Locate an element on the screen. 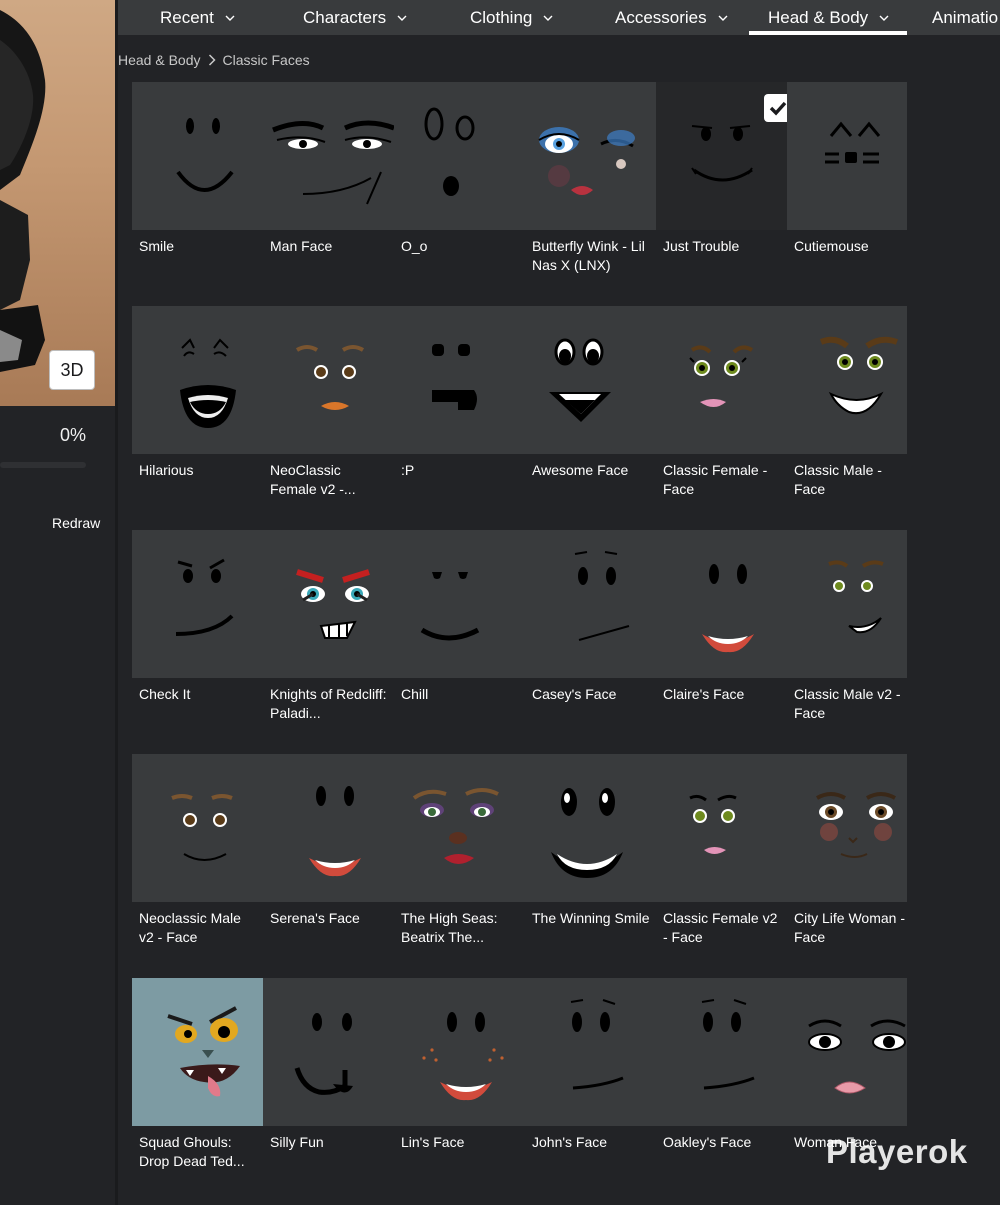 This screenshot has width=1000, height=1205. face-name: Lin's Face is located at coordinates (433, 1142).